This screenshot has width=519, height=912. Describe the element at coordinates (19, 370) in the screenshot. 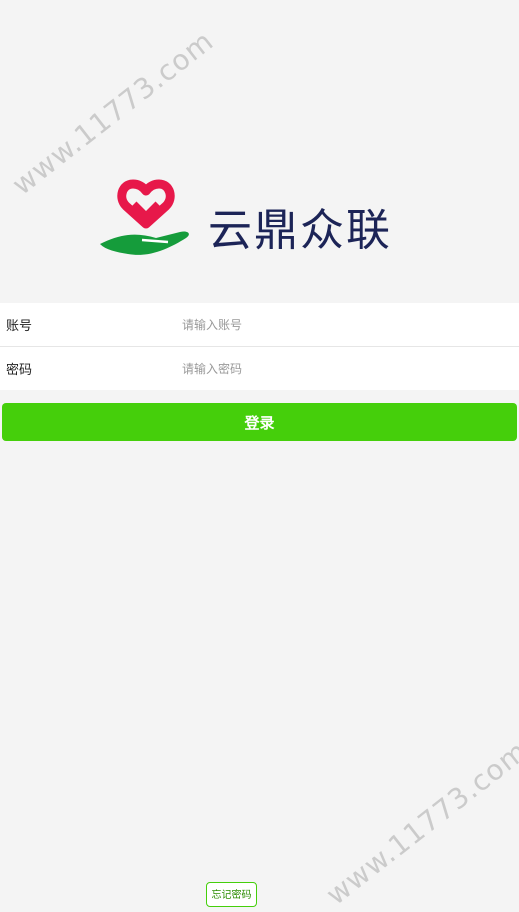

I see `password-label: 密码` at that location.